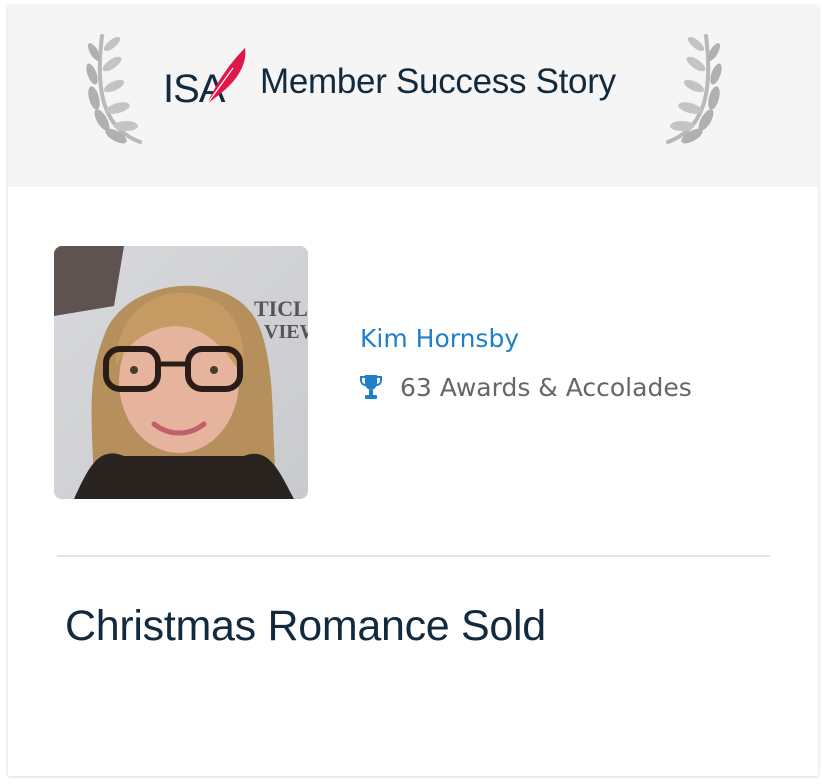 Image resolution: width=822 pixels, height=784 pixels. I want to click on isa-logo-icon: ISA, so click(204, 79).